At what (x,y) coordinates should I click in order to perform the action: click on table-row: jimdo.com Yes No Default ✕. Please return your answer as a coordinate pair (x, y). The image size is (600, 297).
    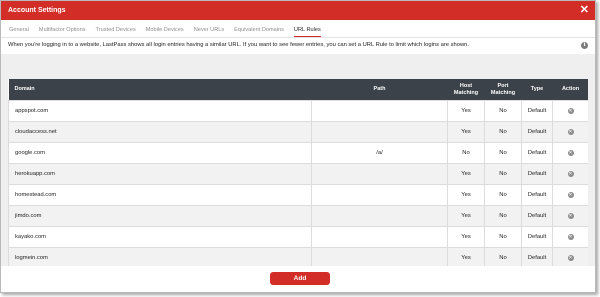
    Looking at the image, I should click on (298, 216).